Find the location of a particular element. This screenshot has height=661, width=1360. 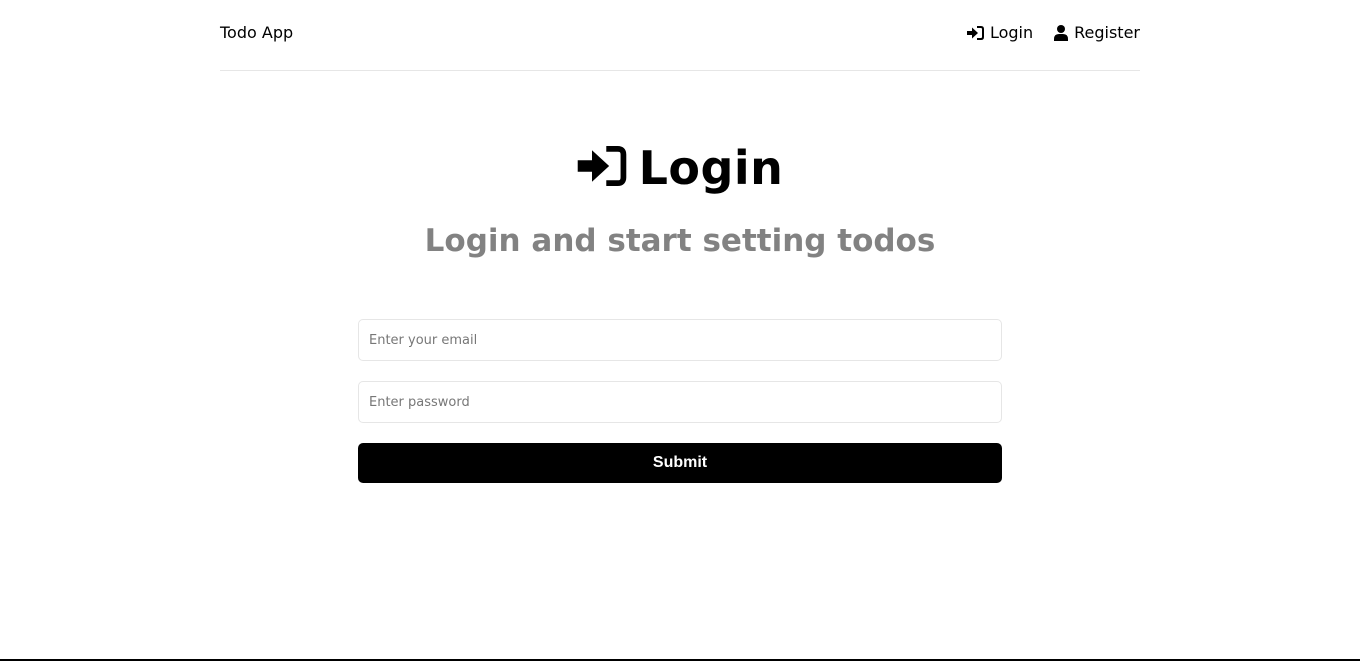

page-title: Login is located at coordinates (711, 168).